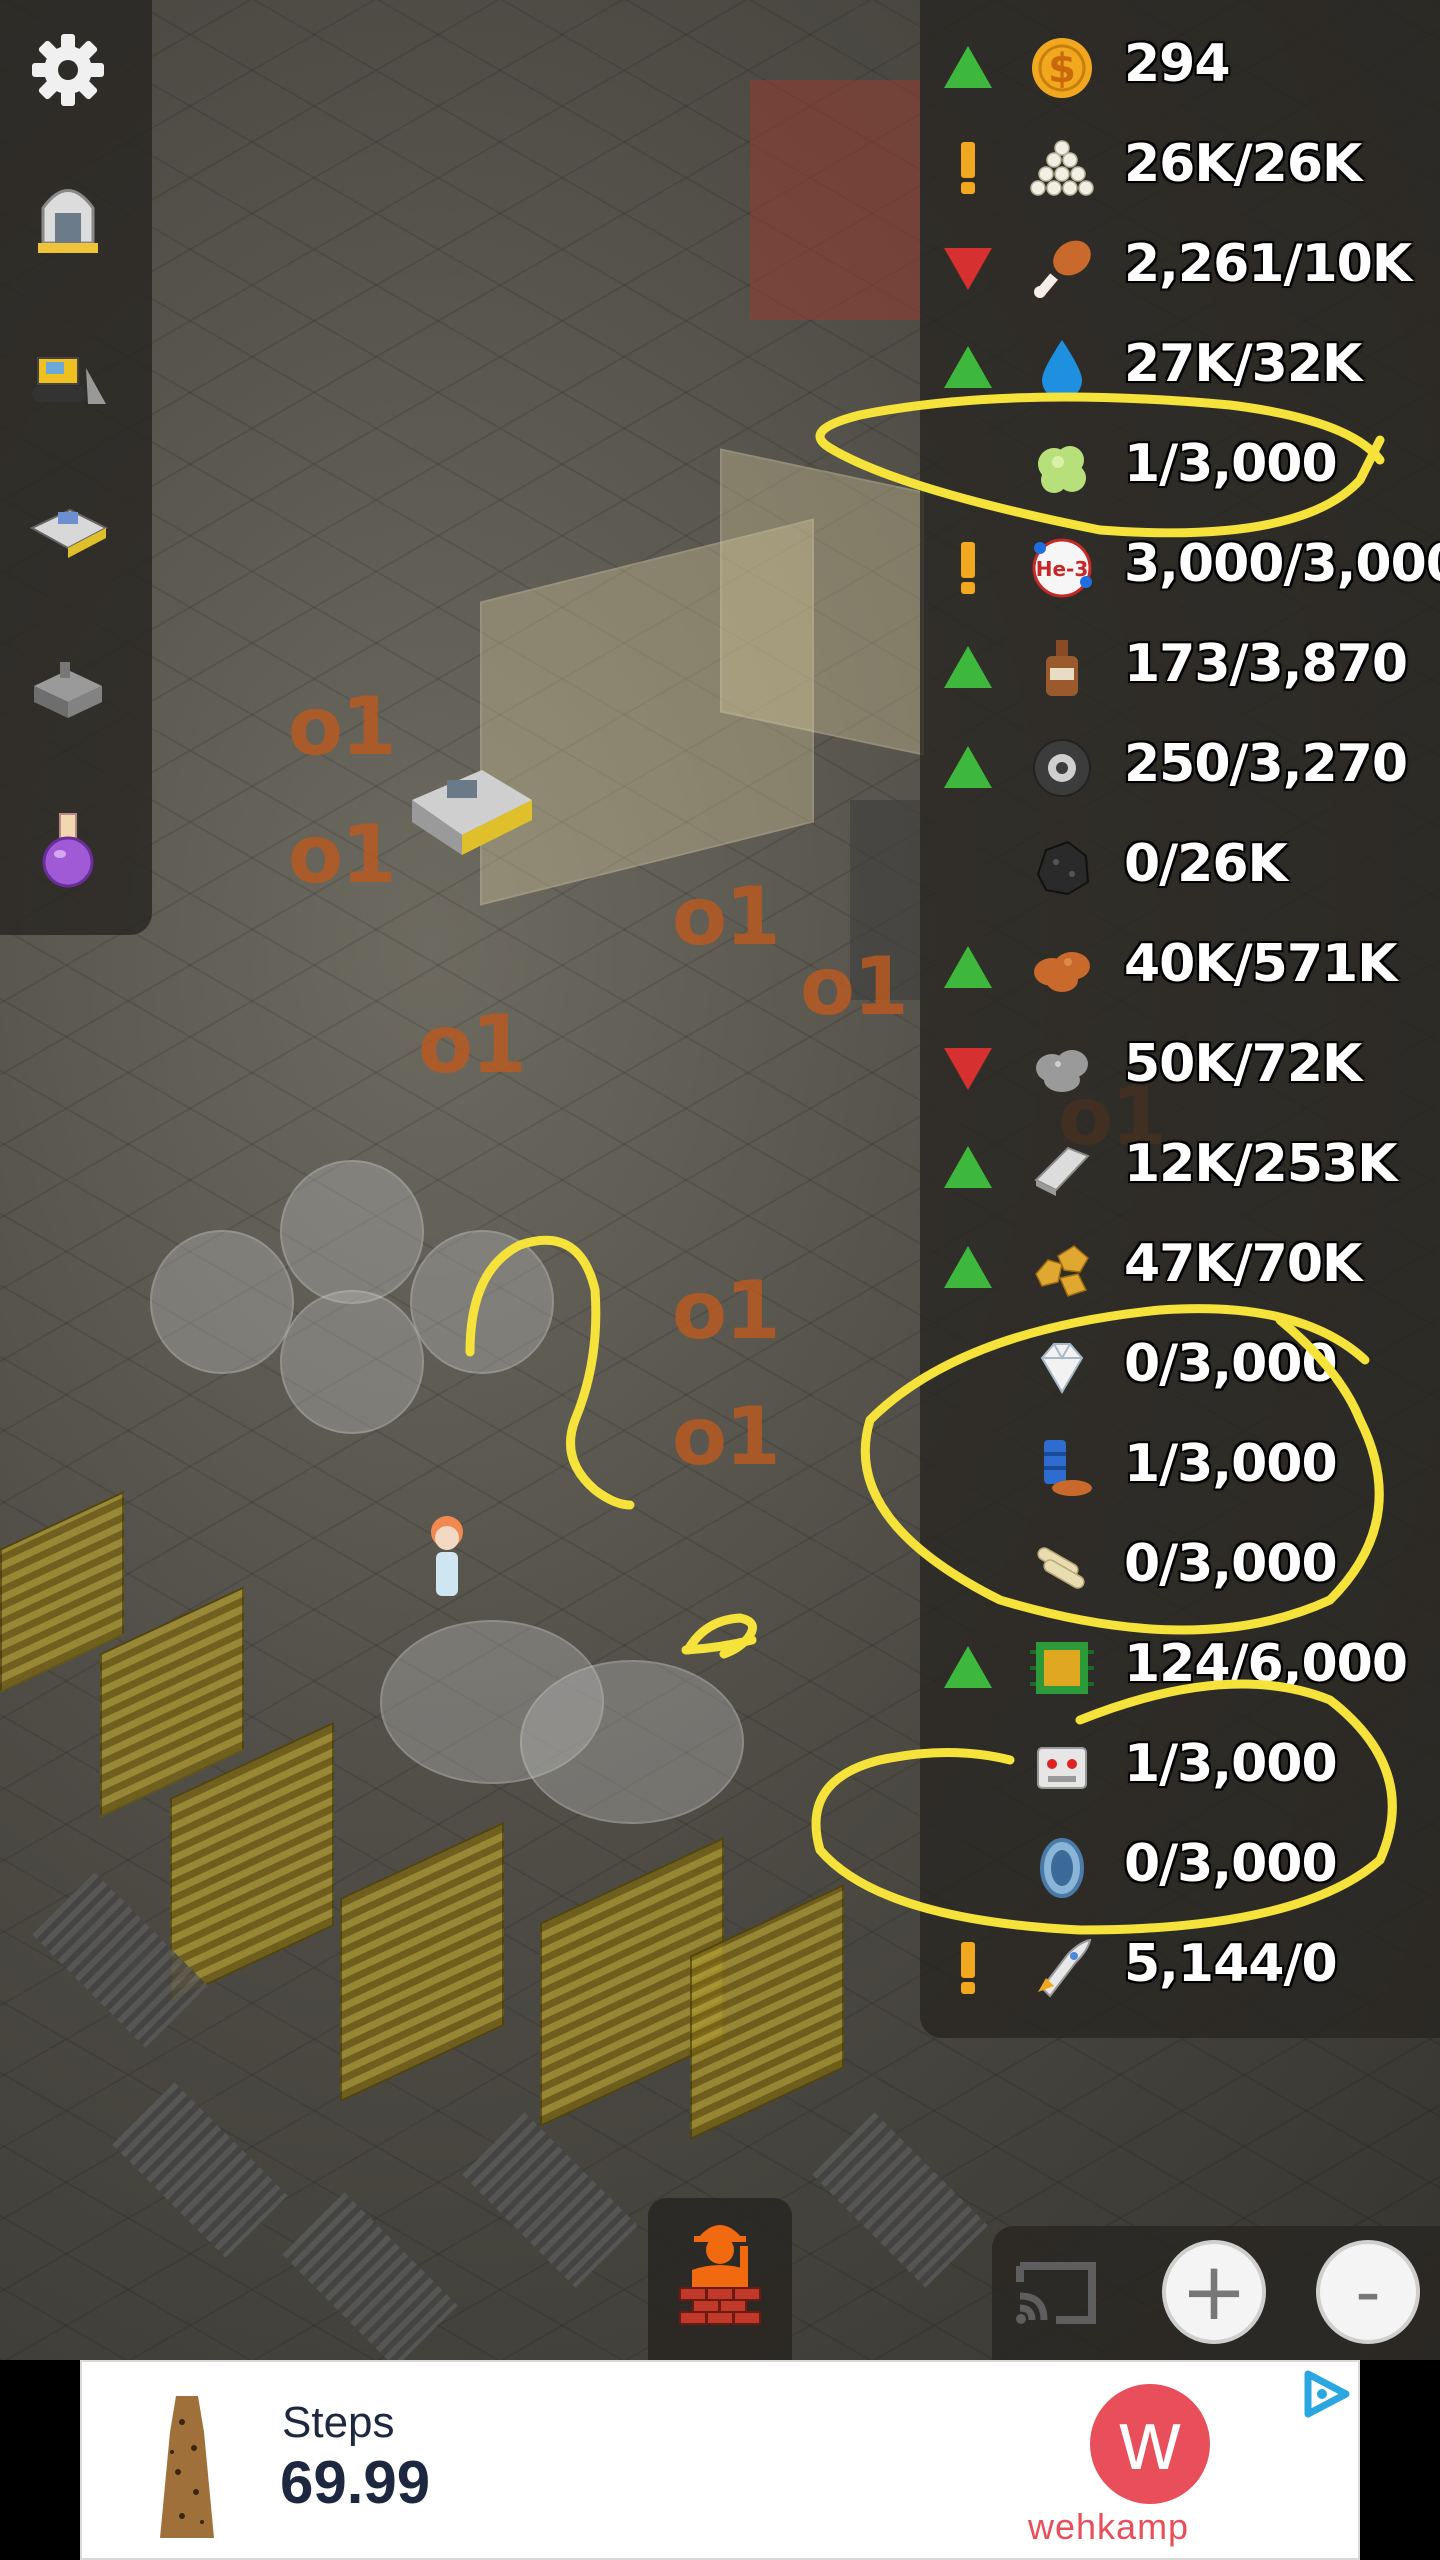  I want to click on resource-row: 40K/571K, so click(1180, 968).